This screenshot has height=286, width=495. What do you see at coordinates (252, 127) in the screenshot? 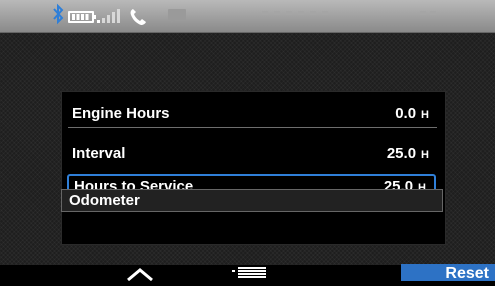
I see `divider` at bounding box center [252, 127].